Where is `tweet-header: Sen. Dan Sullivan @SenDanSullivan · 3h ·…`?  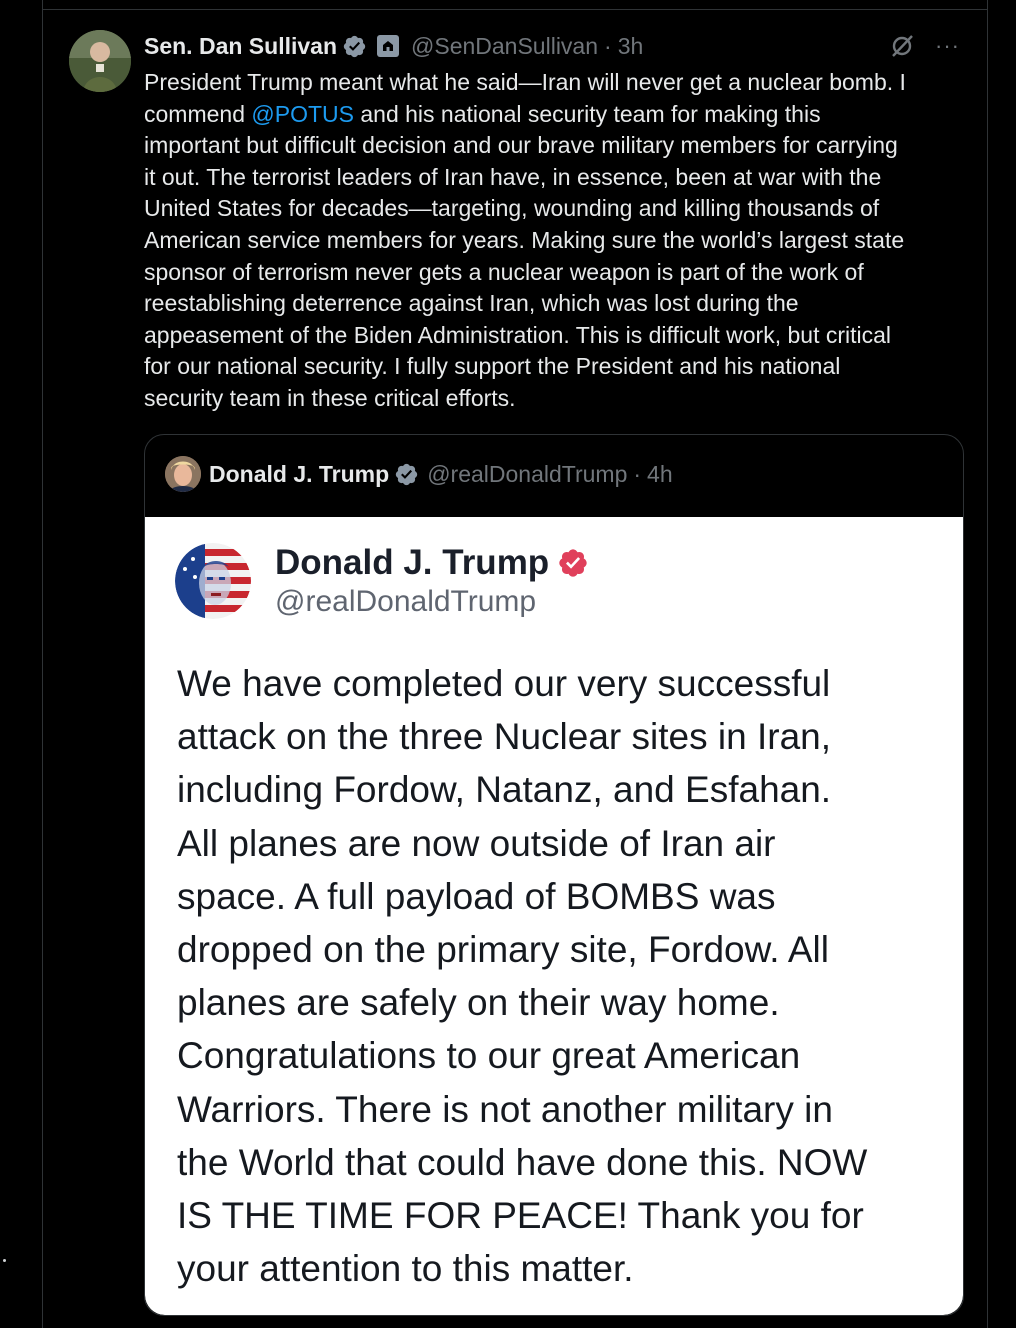
tweet-header: Sen. Dan Sullivan @SenDanSullivan · 3h ·… is located at coordinates (559, 46).